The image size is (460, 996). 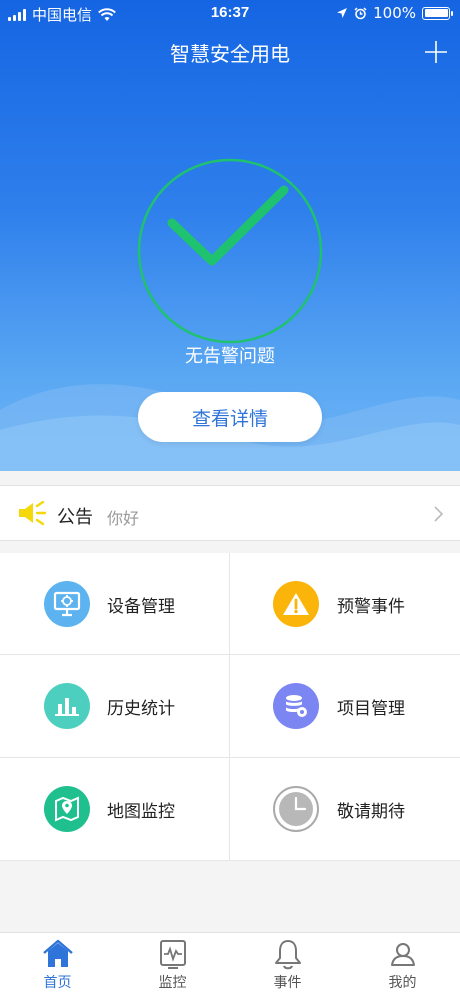 I want to click on menu-history-stats: 历史统计, so click(x=115, y=706).